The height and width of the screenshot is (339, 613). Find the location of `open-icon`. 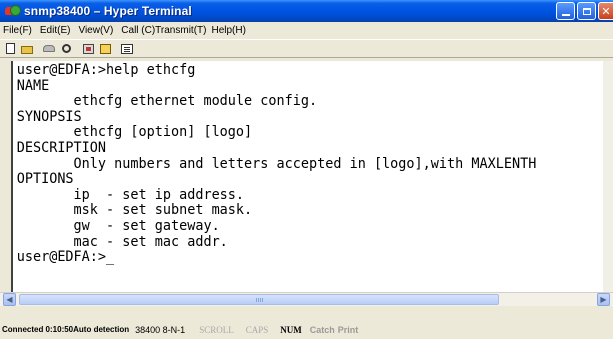

open-icon is located at coordinates (27, 50).